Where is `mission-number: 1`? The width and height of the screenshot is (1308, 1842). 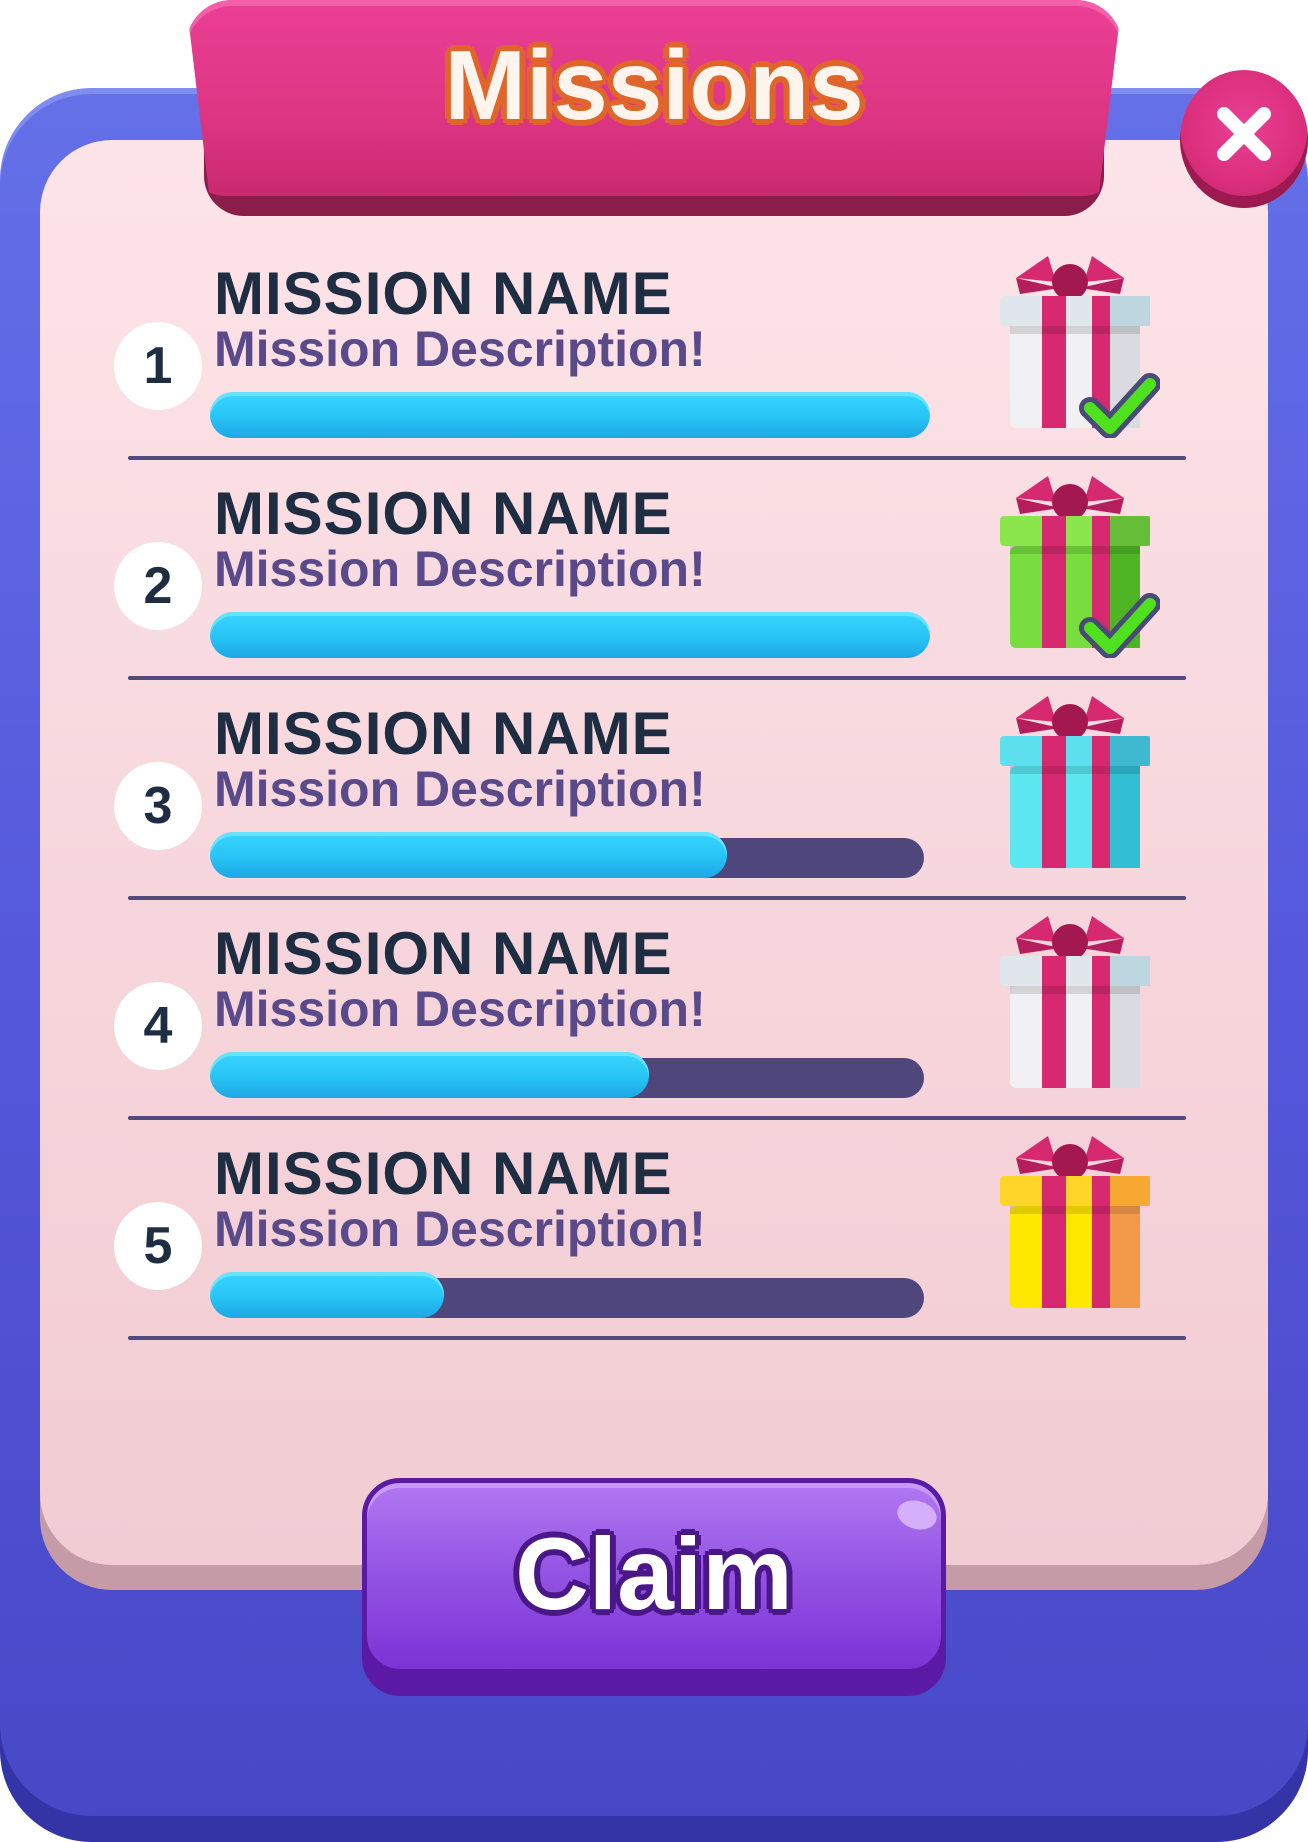
mission-number: 1 is located at coordinates (158, 366).